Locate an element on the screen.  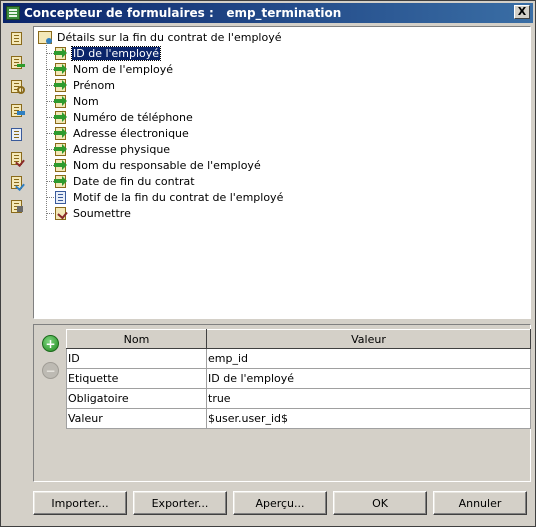
tree-item-manager-name: Nom du responsable de l'employé is located at coordinates (165, 165).